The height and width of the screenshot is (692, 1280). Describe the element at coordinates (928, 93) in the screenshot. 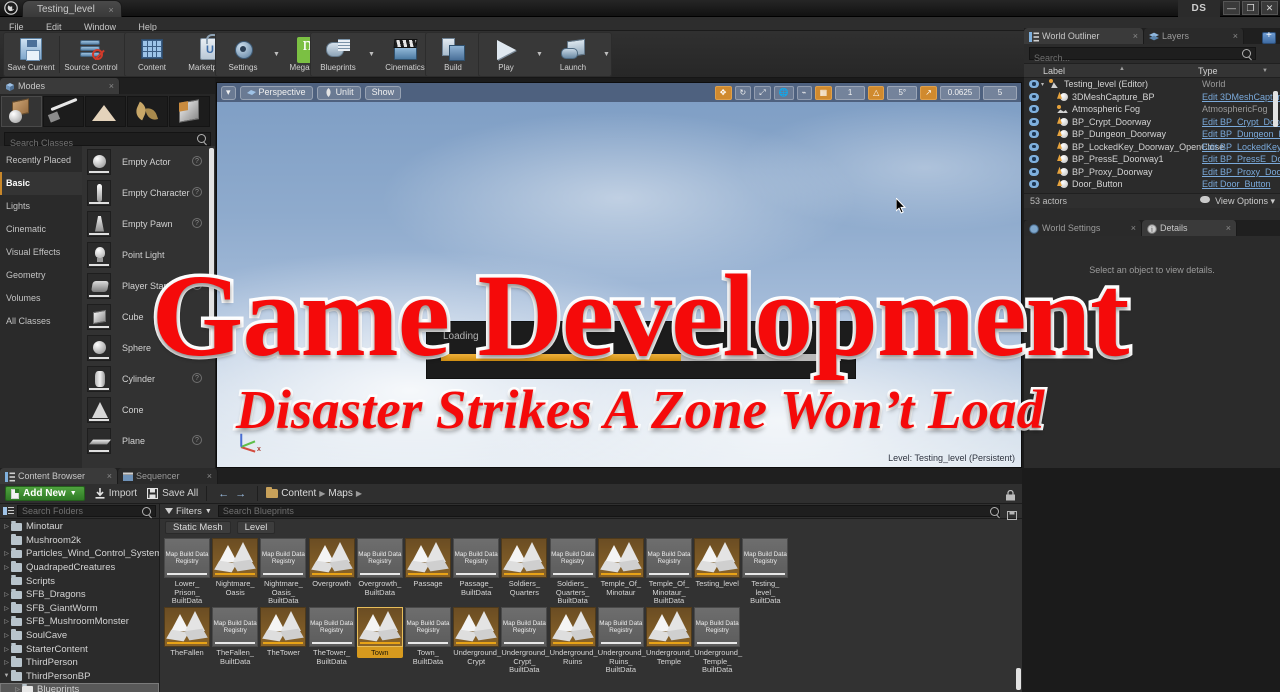

I see `scale-snap-icon: ↗` at that location.